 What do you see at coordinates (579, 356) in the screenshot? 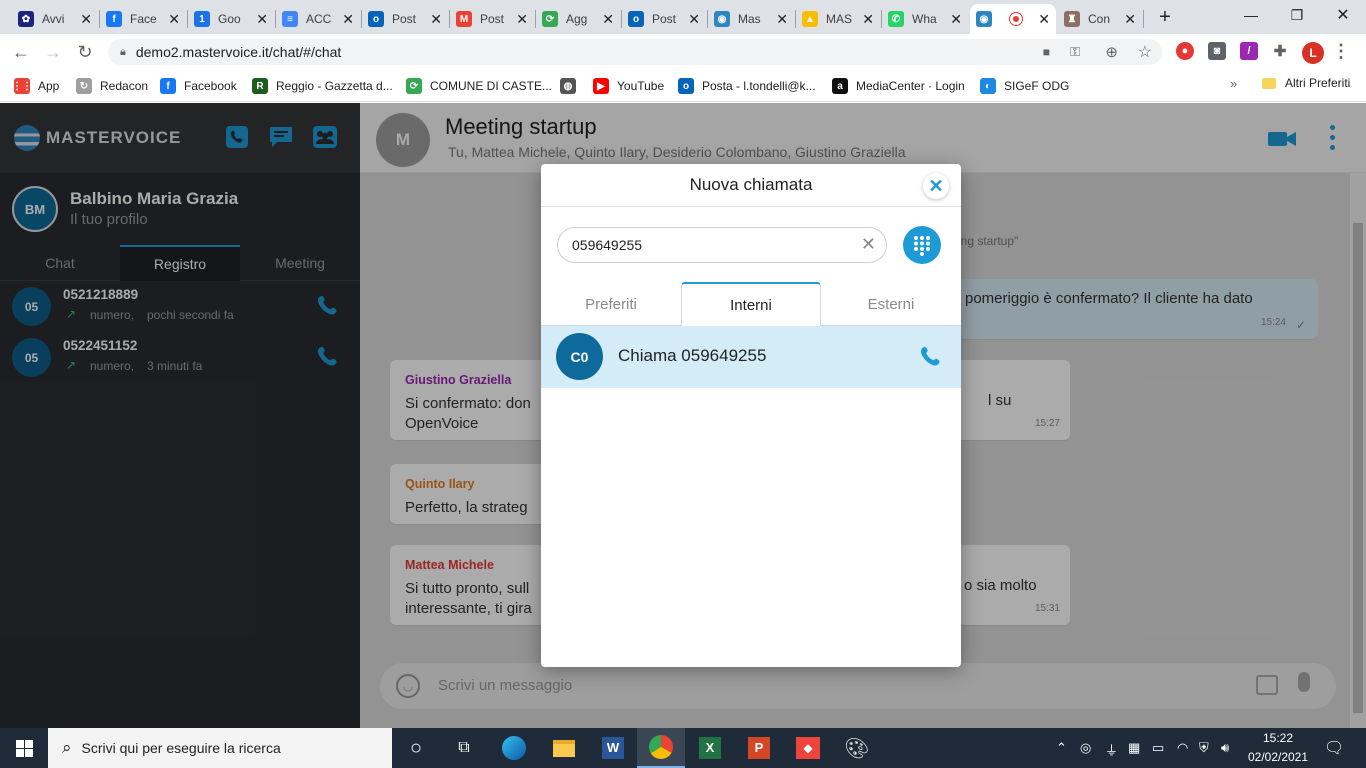
I see `avatar: C0` at bounding box center [579, 356].